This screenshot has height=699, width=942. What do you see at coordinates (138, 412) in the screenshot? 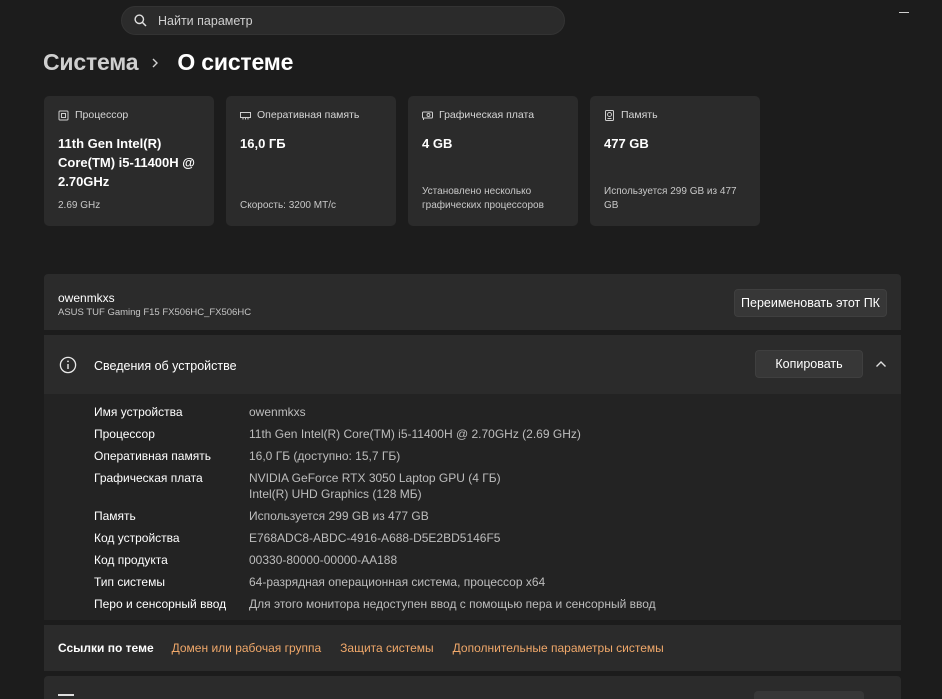
I see `spec-label: Имя устройства` at bounding box center [138, 412].